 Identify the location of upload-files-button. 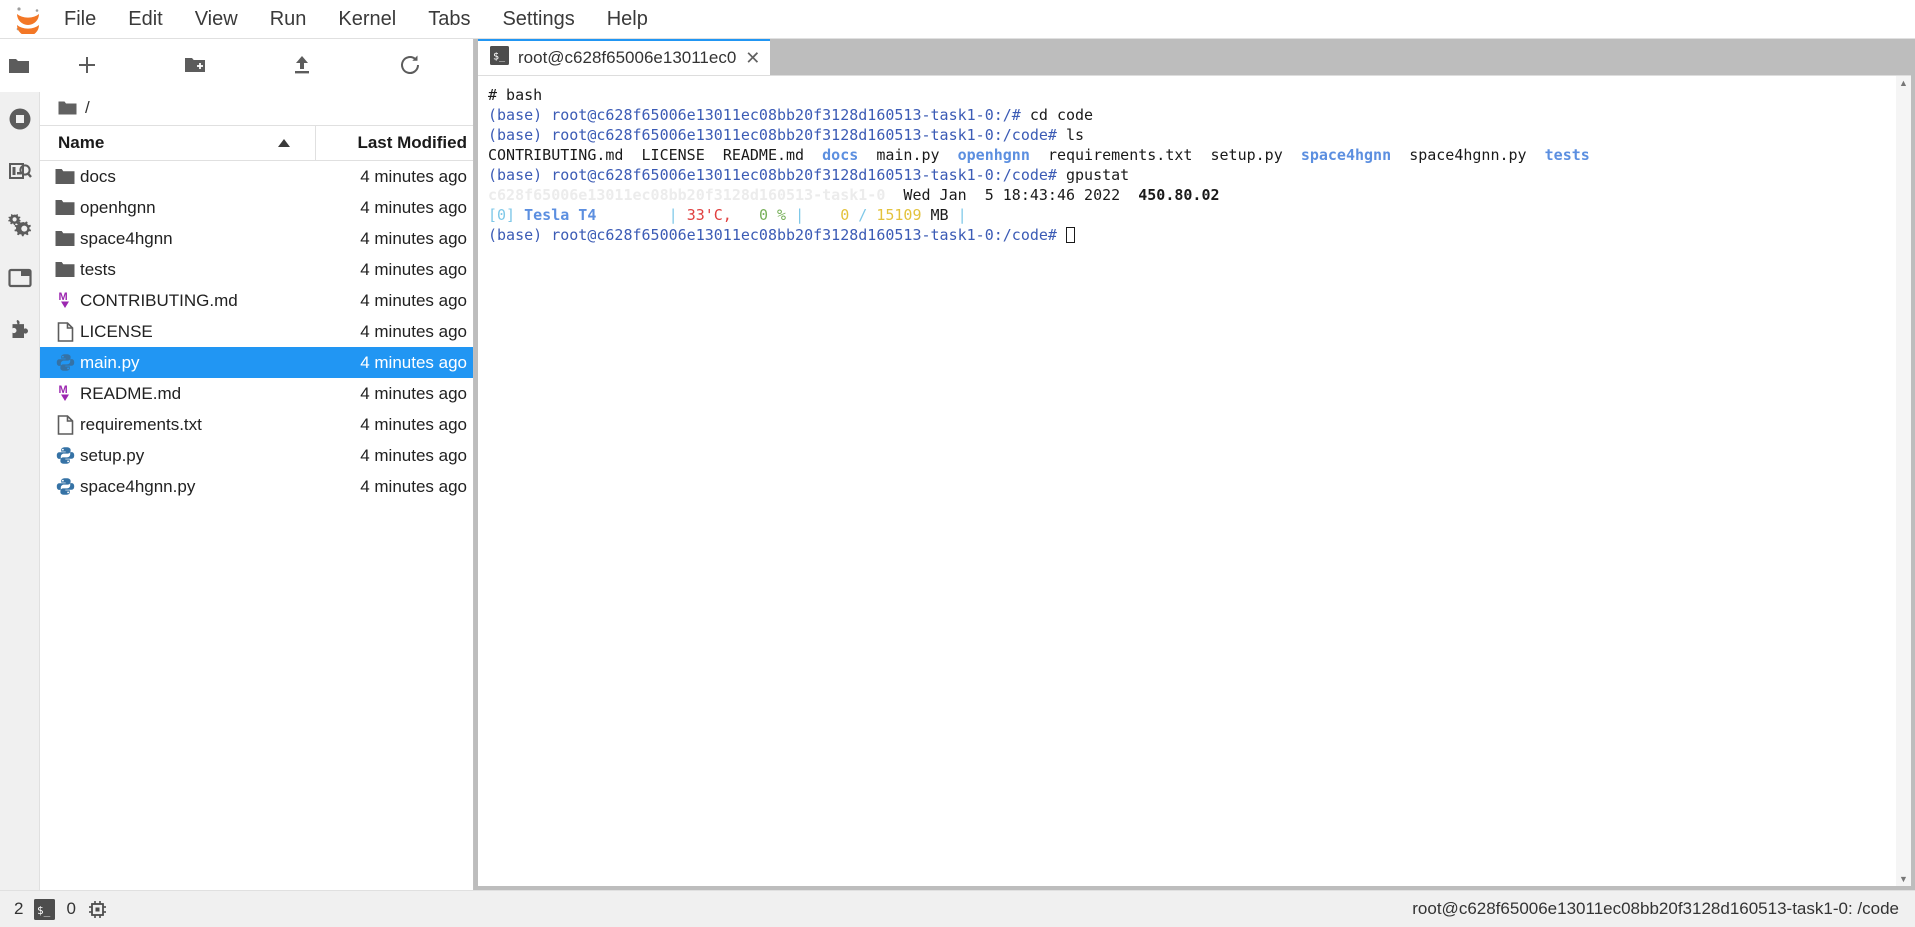
(302, 65).